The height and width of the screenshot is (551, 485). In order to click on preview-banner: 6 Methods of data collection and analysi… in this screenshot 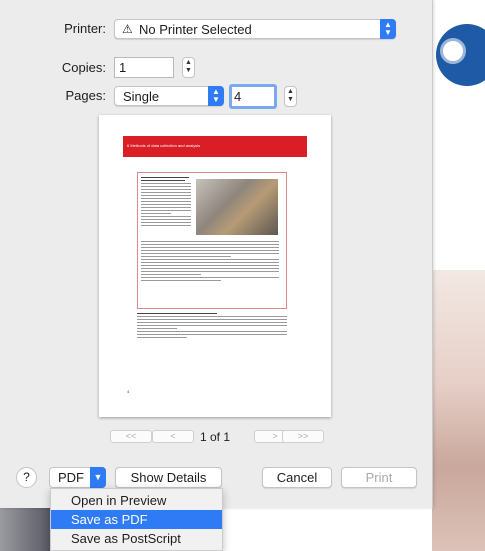, I will do `click(215, 146)`.